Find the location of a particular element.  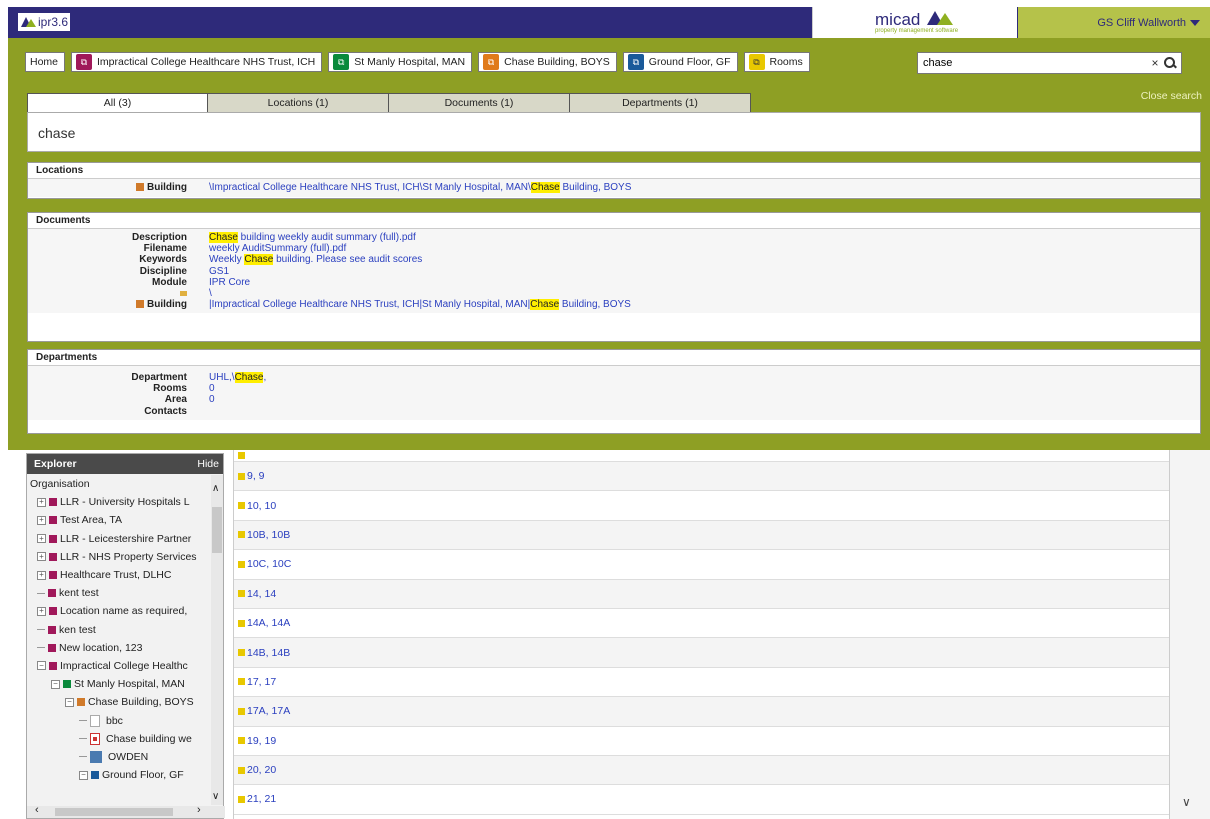

ipr-logo: ipr3.6 is located at coordinates (44, 22).